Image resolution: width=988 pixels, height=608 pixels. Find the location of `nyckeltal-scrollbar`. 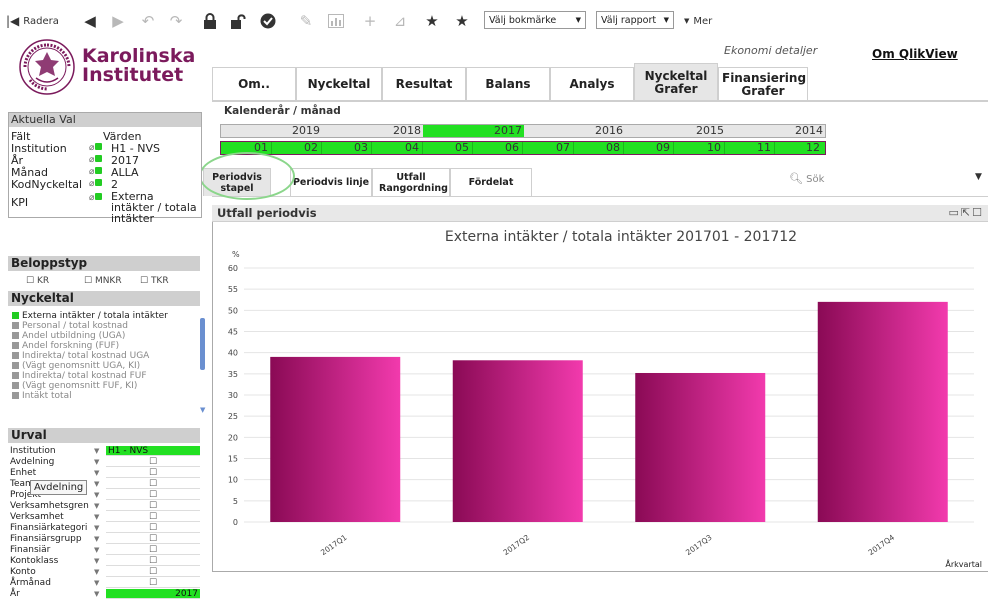

nyckeltal-scrollbar is located at coordinates (202, 344).